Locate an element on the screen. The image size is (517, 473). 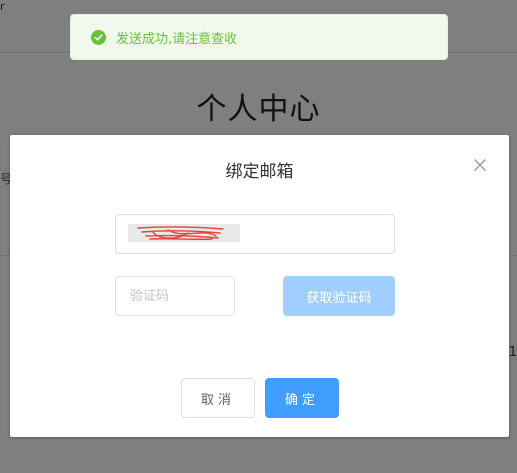
cancel-button: 取消 is located at coordinates (218, 398).